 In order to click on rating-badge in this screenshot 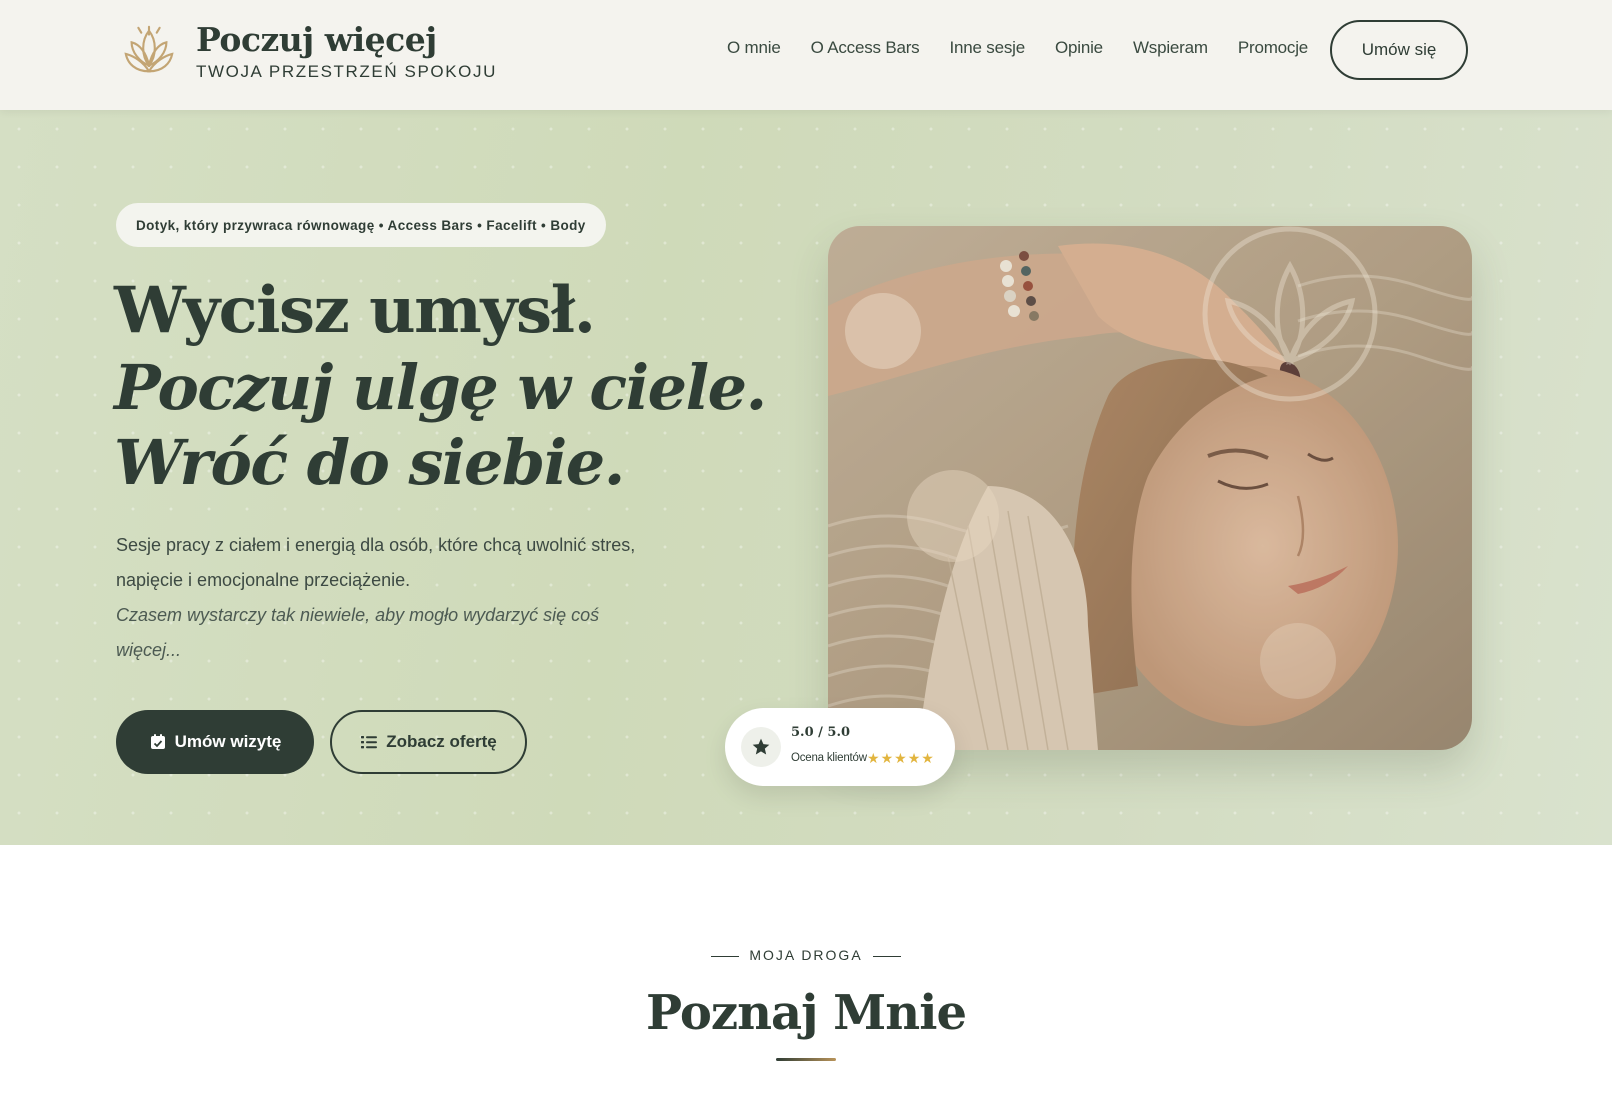, I will do `click(761, 747)`.